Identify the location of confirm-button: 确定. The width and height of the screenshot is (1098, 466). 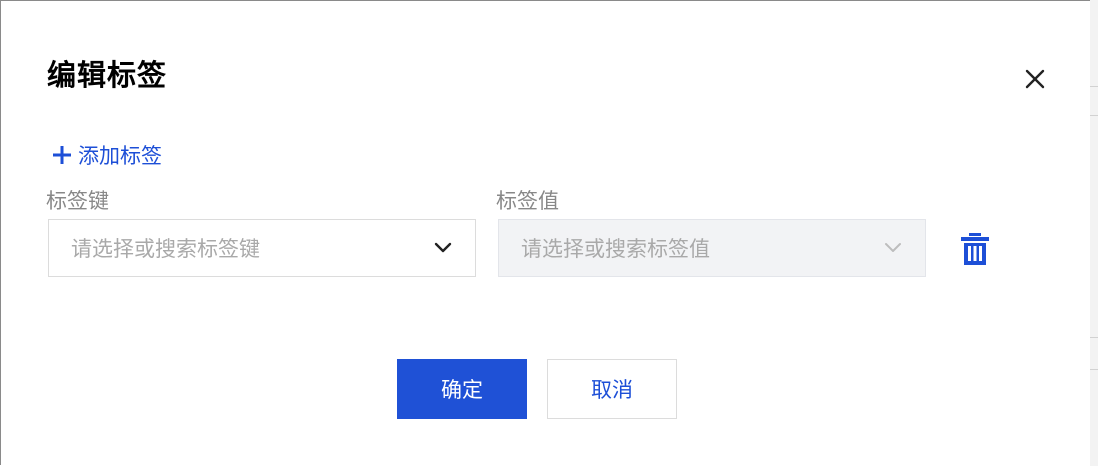
(462, 389).